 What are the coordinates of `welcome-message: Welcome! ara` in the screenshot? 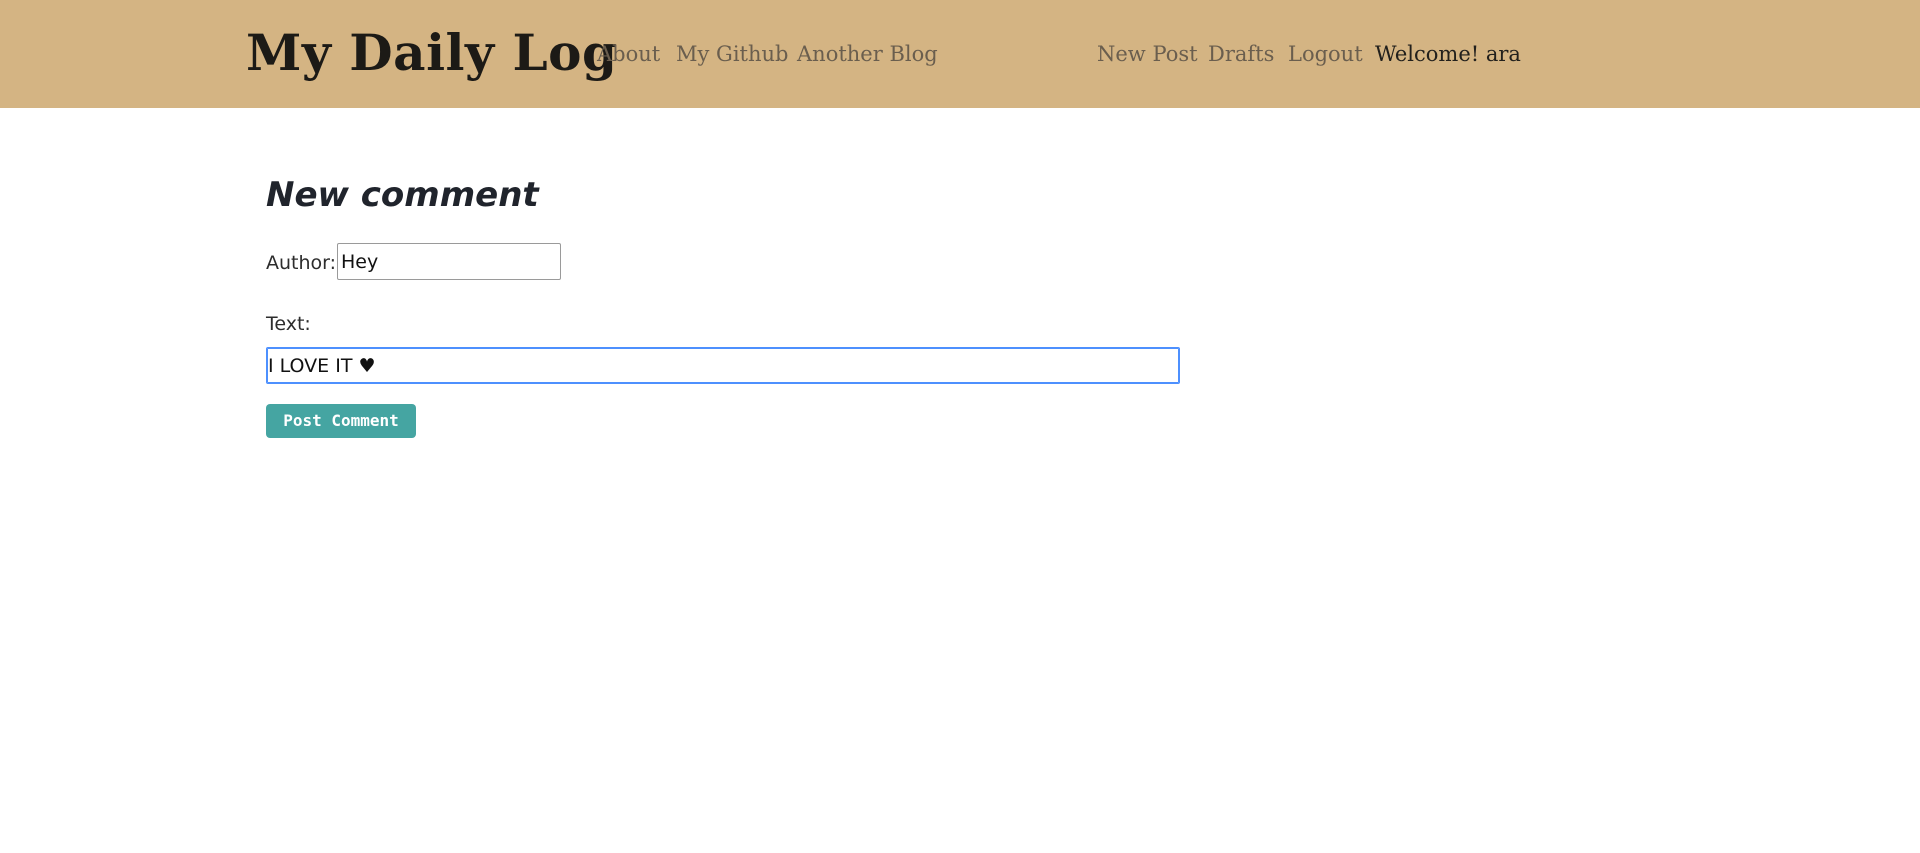 It's located at (1448, 54).